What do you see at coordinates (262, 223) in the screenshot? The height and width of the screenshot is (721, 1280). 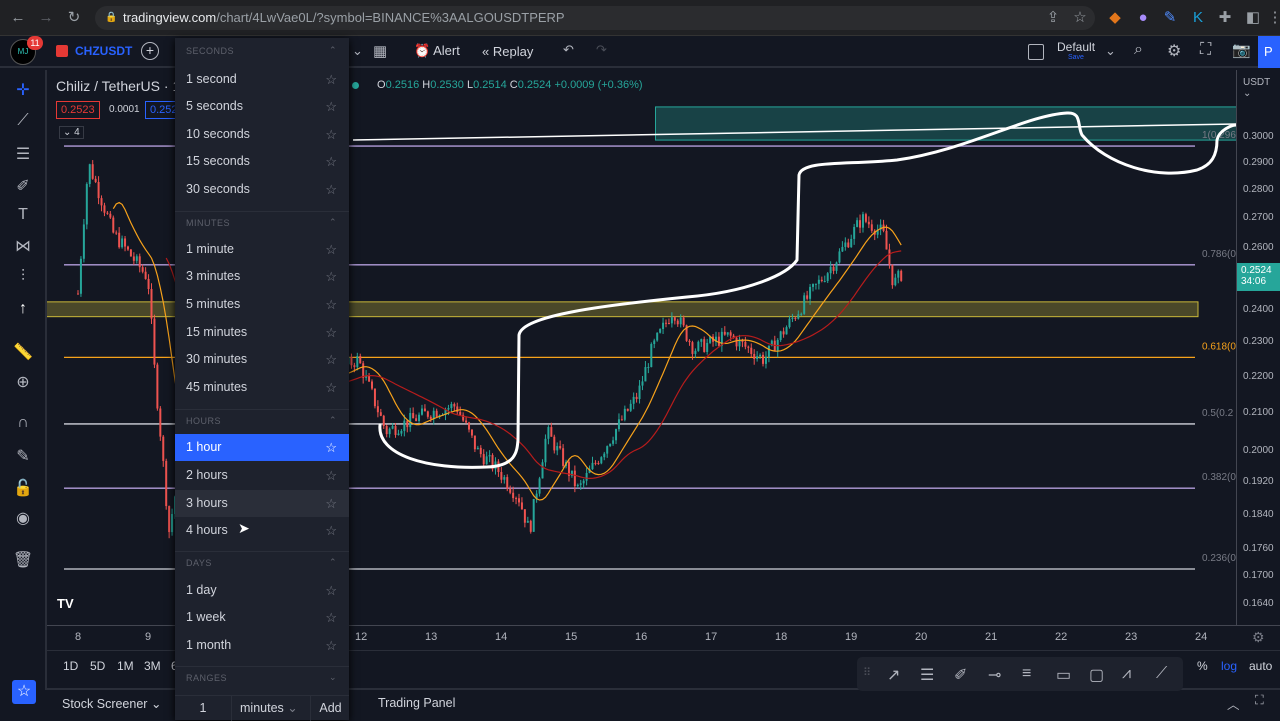 I see `section-header-minutes: MINUTES ⌃` at bounding box center [262, 223].